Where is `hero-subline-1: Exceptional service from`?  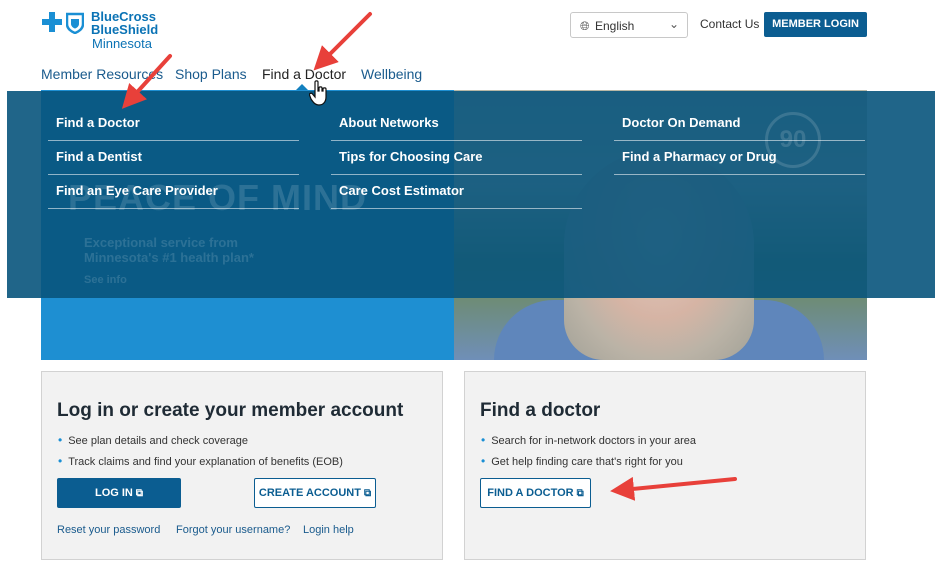 hero-subline-1: Exceptional service from is located at coordinates (161, 242).